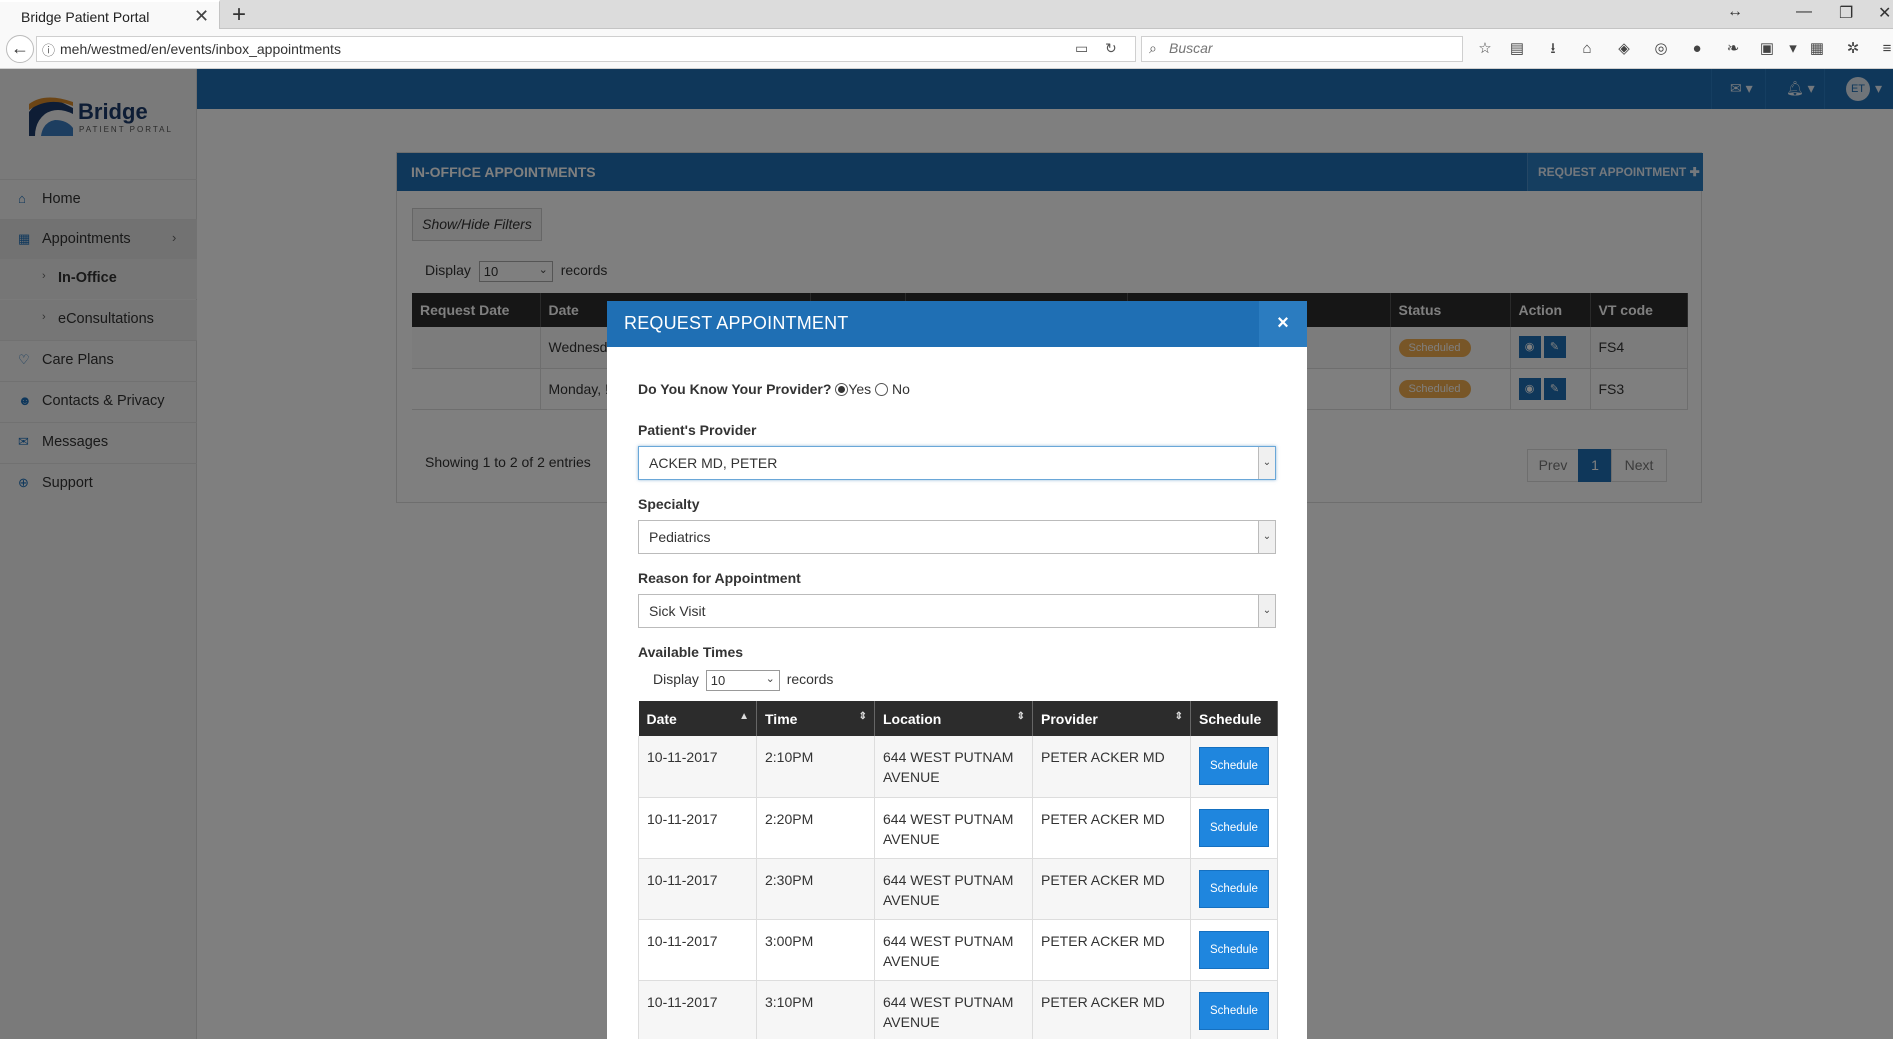  What do you see at coordinates (1853, 49) in the screenshot?
I see `extension-tools-icon: ✲` at bounding box center [1853, 49].